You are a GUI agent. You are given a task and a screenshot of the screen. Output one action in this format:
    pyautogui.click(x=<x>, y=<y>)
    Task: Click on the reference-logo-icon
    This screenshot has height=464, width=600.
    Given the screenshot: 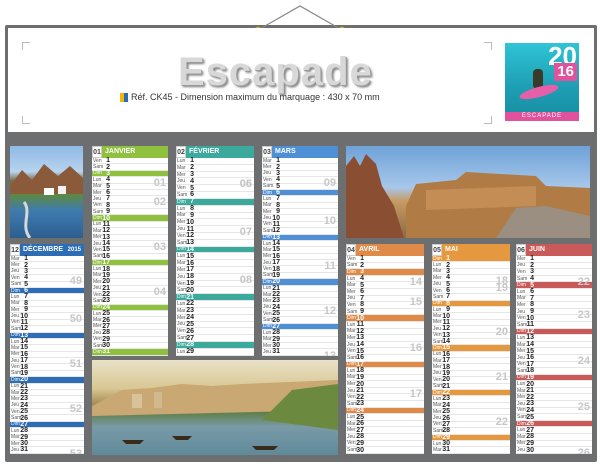 What is the action you would take?
    pyautogui.click(x=124, y=97)
    